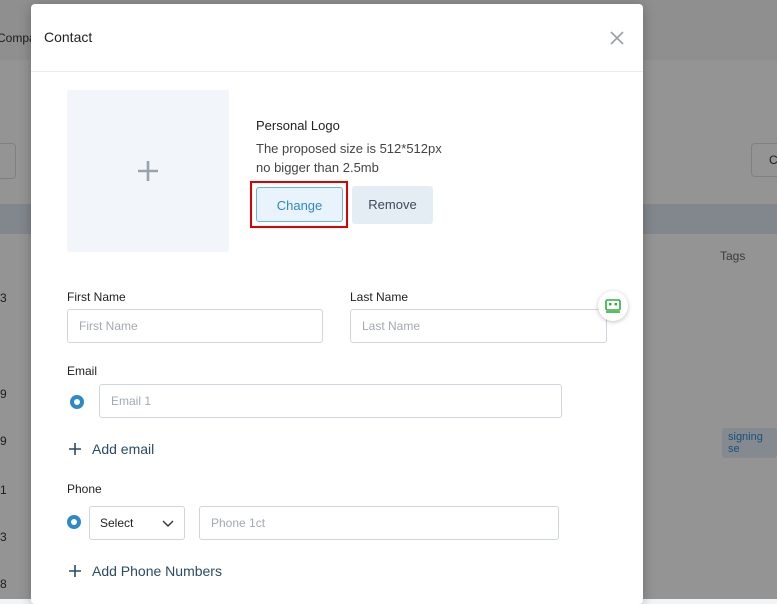 The width and height of the screenshot is (777, 604). I want to click on close-button, so click(617, 38).